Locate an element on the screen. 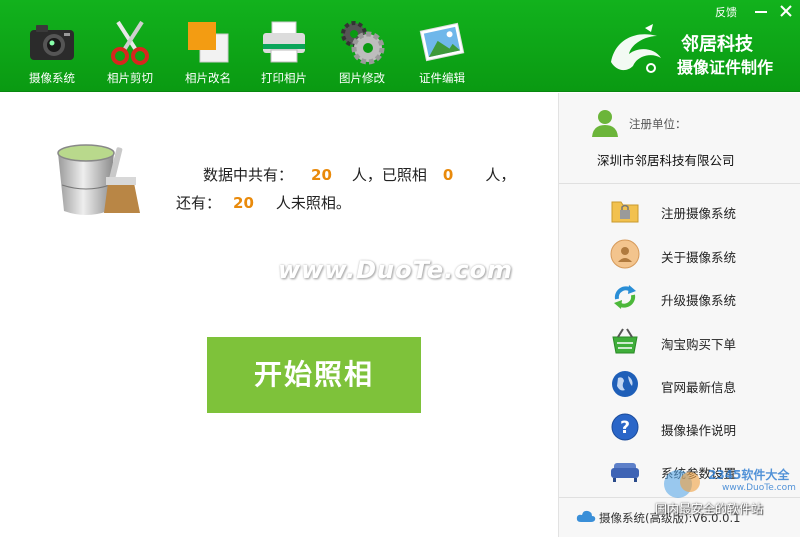 This screenshot has height=537, width=800. toolbar-photo-crop: 相片剪切 is located at coordinates (130, 46).